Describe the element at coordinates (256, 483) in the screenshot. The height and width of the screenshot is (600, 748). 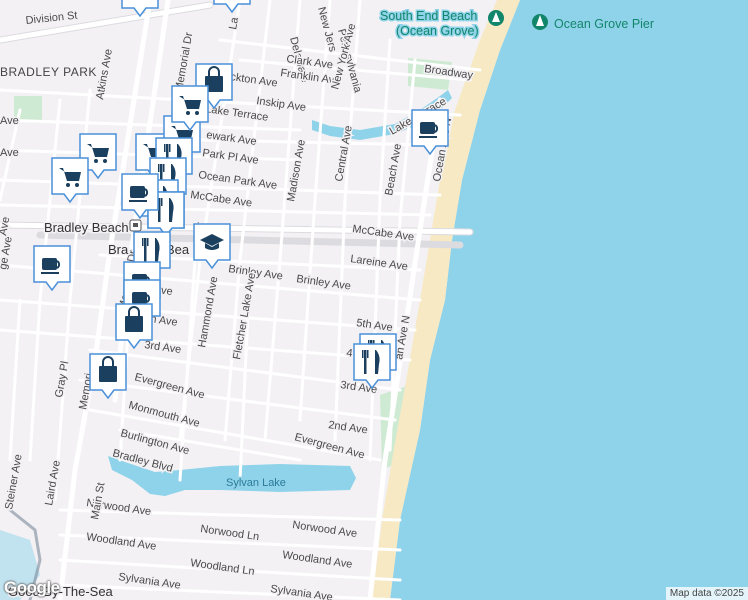
I see `water-label-sylvan-lake: Sylvan Lake` at that location.